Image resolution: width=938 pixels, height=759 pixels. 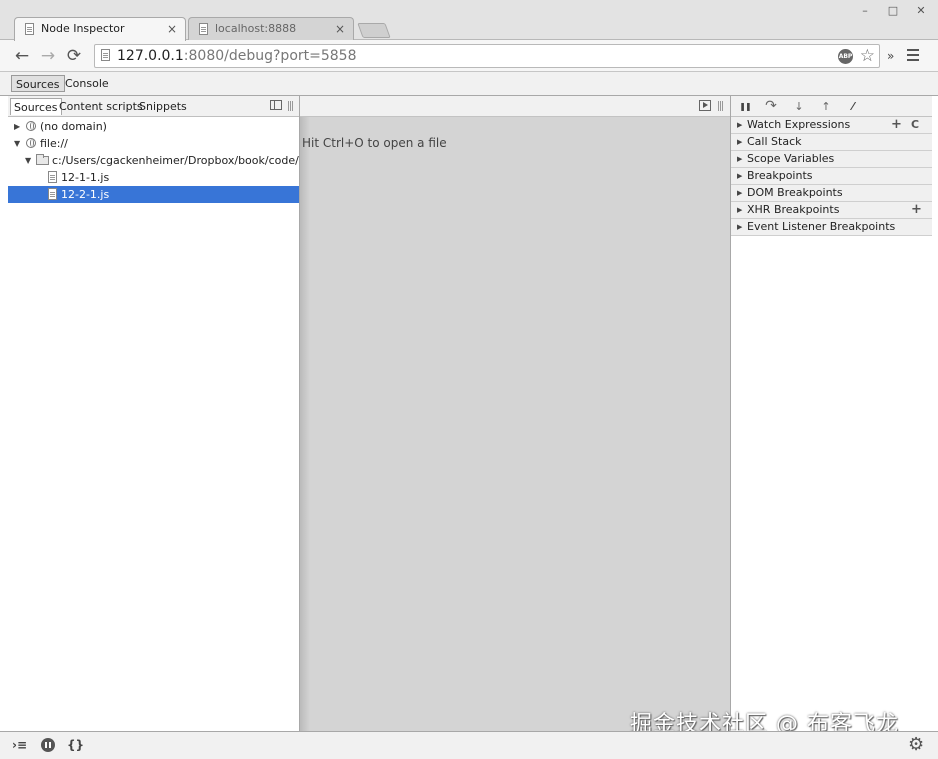 What do you see at coordinates (38, 83) in the screenshot?
I see `tab-sources: Sources` at bounding box center [38, 83].